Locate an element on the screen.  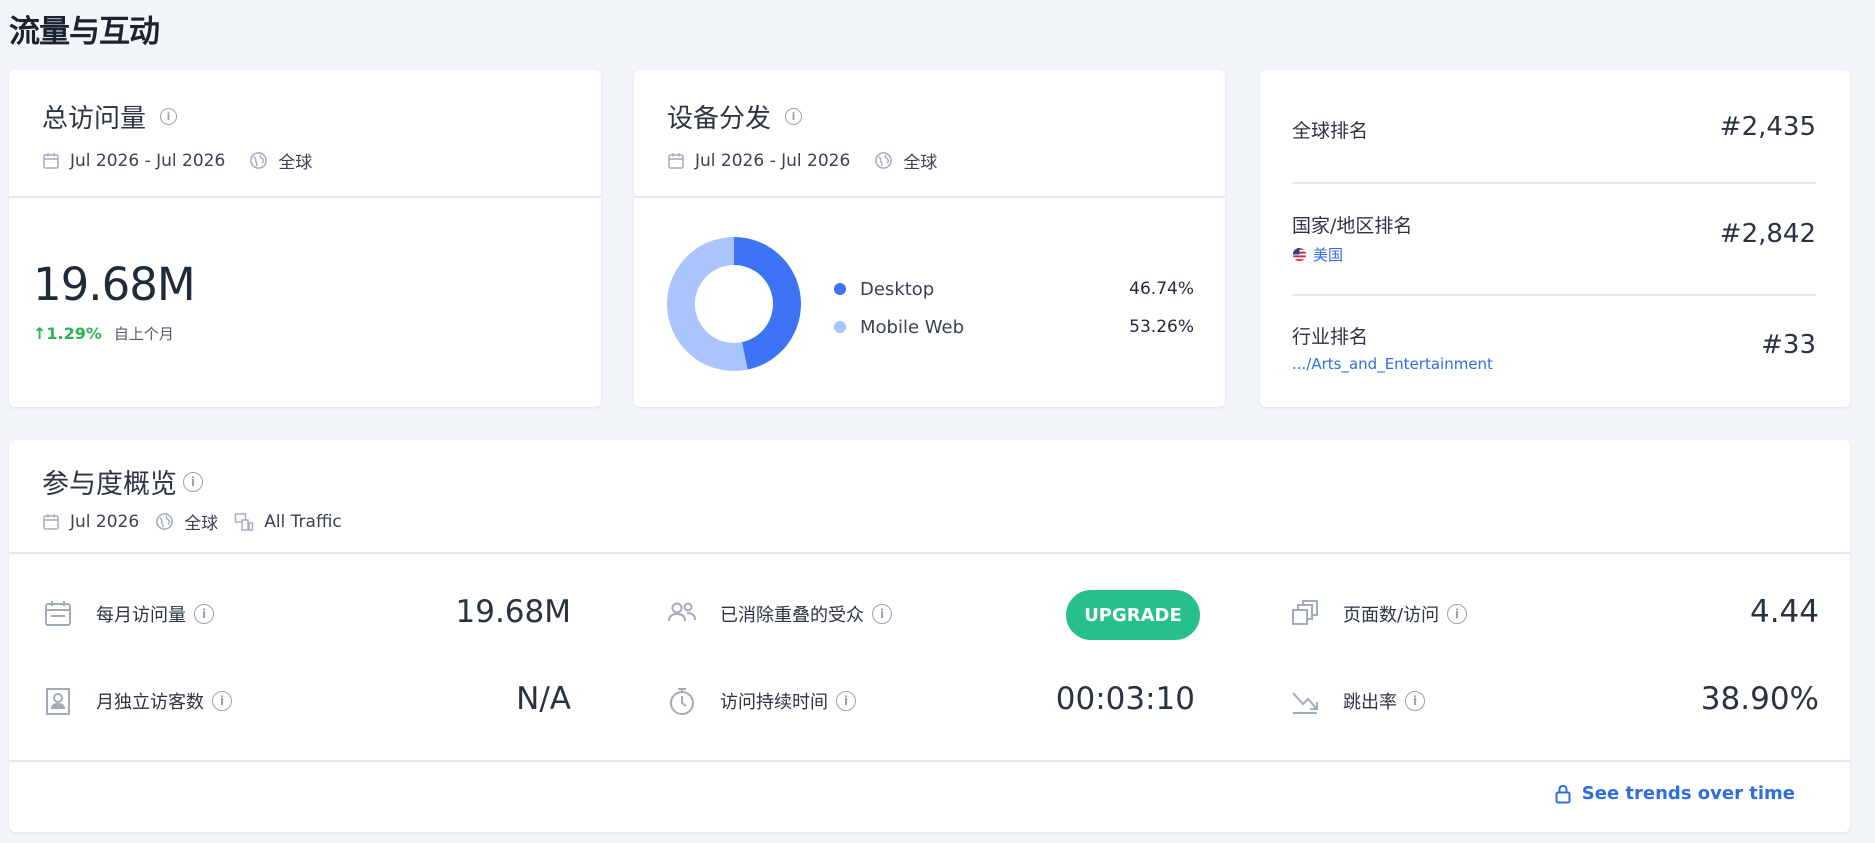
engagement-region: 全球 is located at coordinates (201, 524).